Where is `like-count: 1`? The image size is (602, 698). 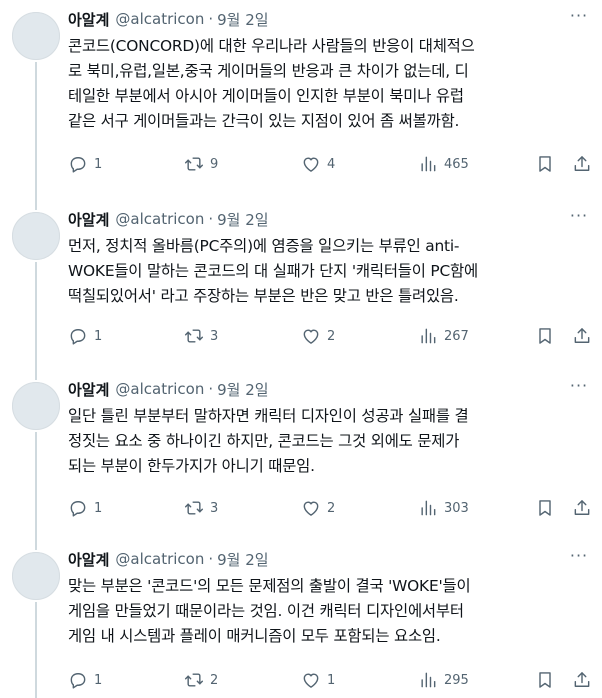 like-count: 1 is located at coordinates (331, 680).